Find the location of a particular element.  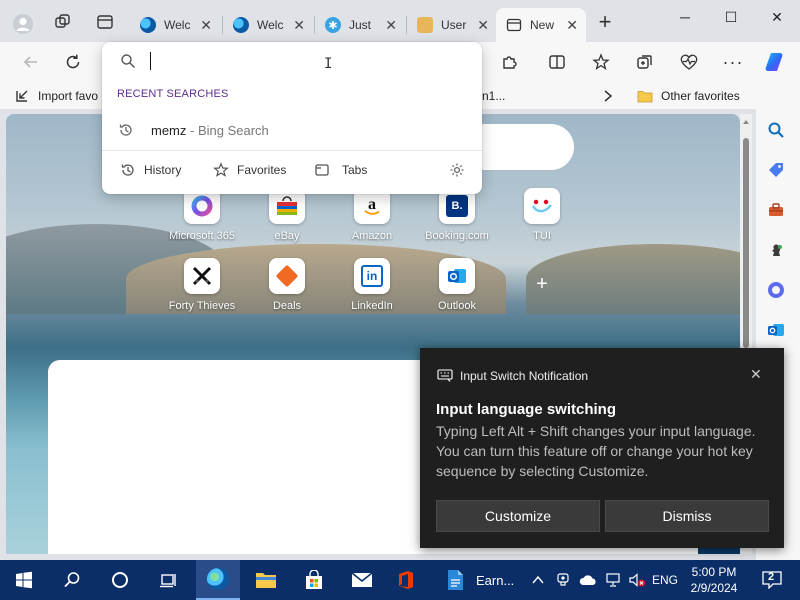

search-icon is located at coordinates (776, 130).